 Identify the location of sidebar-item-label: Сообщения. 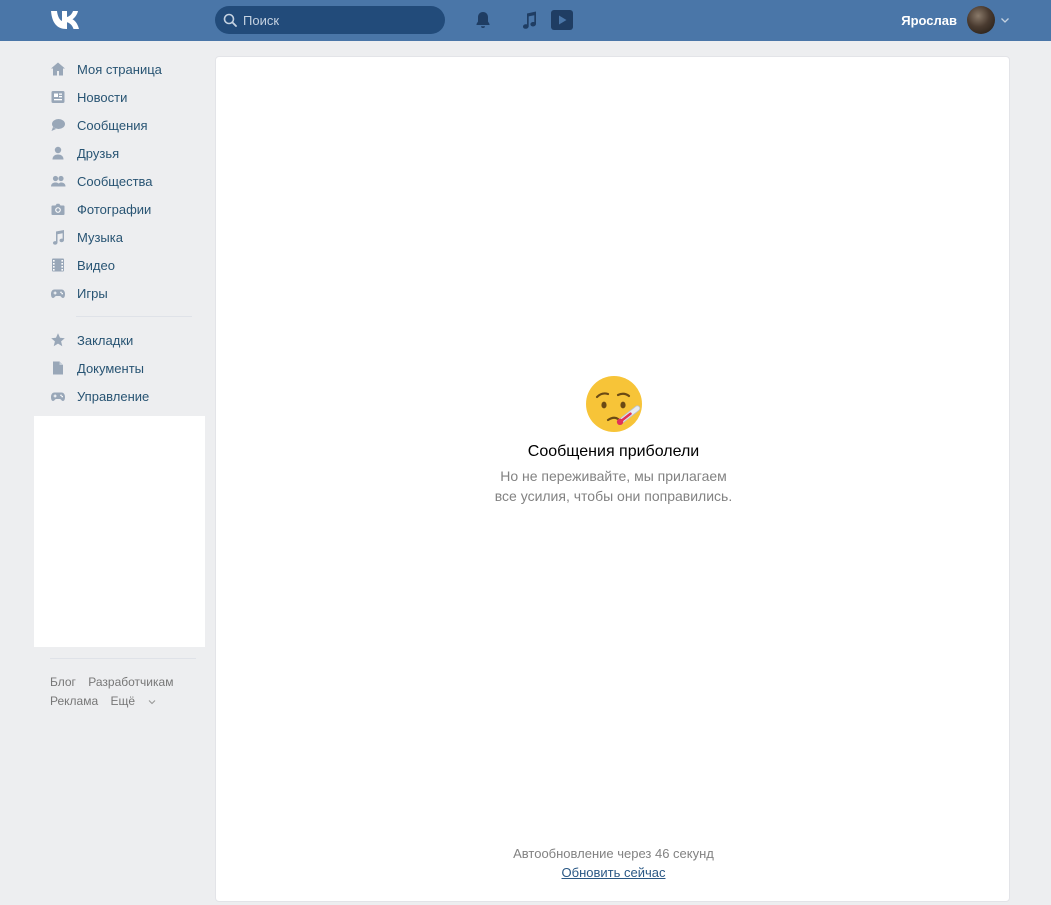
(112, 125).